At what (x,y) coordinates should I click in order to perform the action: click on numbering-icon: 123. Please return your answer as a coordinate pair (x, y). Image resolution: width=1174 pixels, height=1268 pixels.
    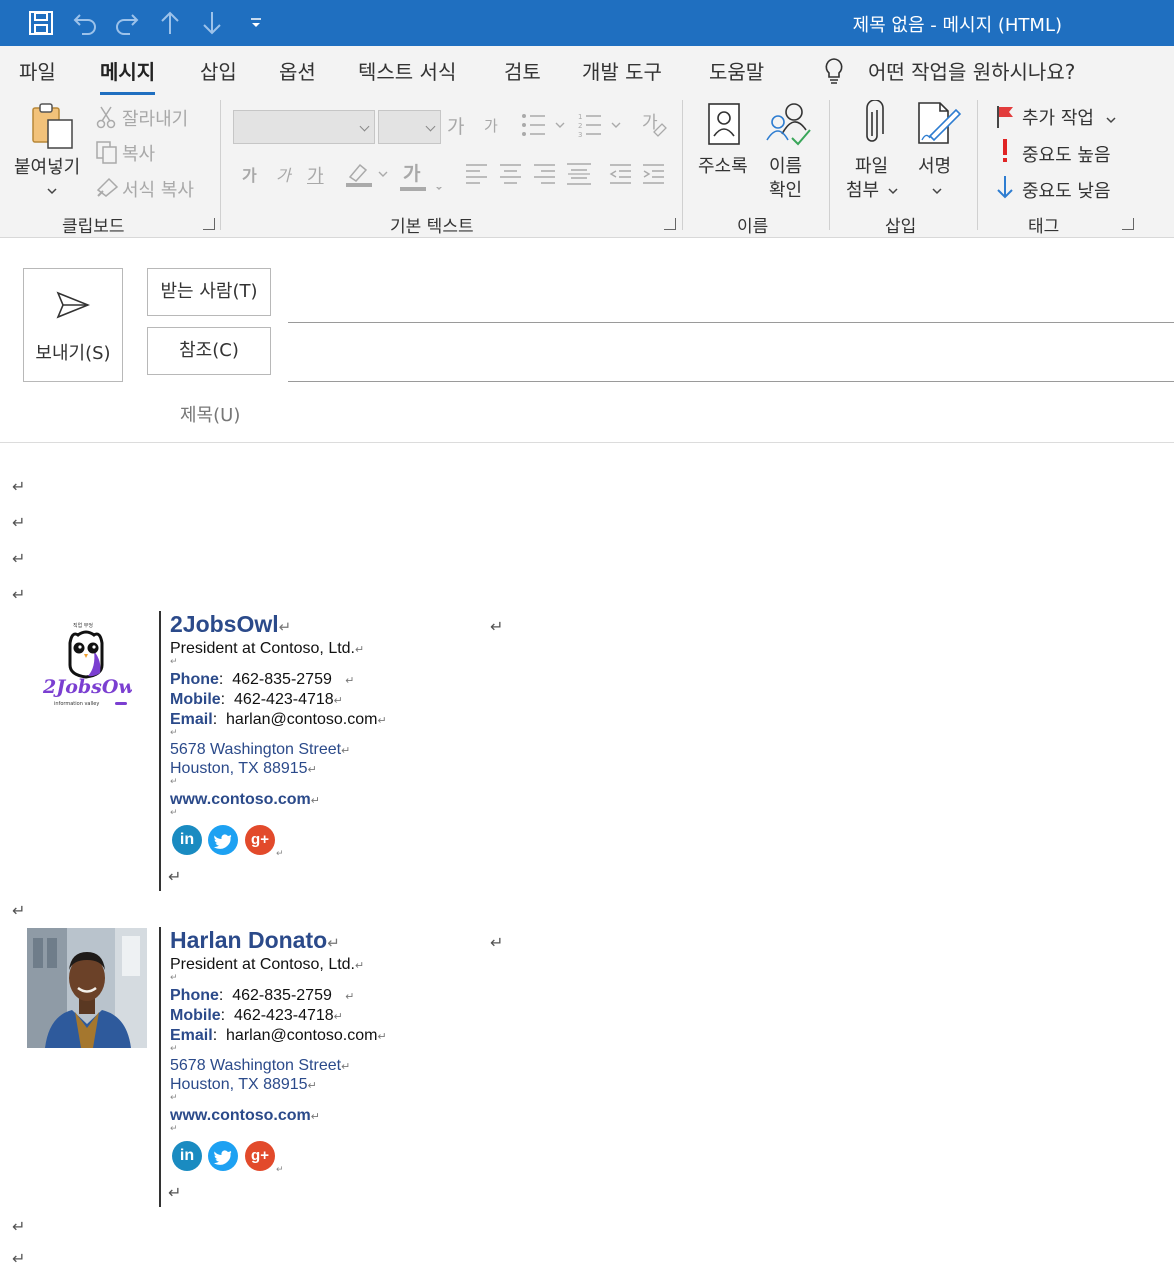
    Looking at the image, I should click on (602, 127).